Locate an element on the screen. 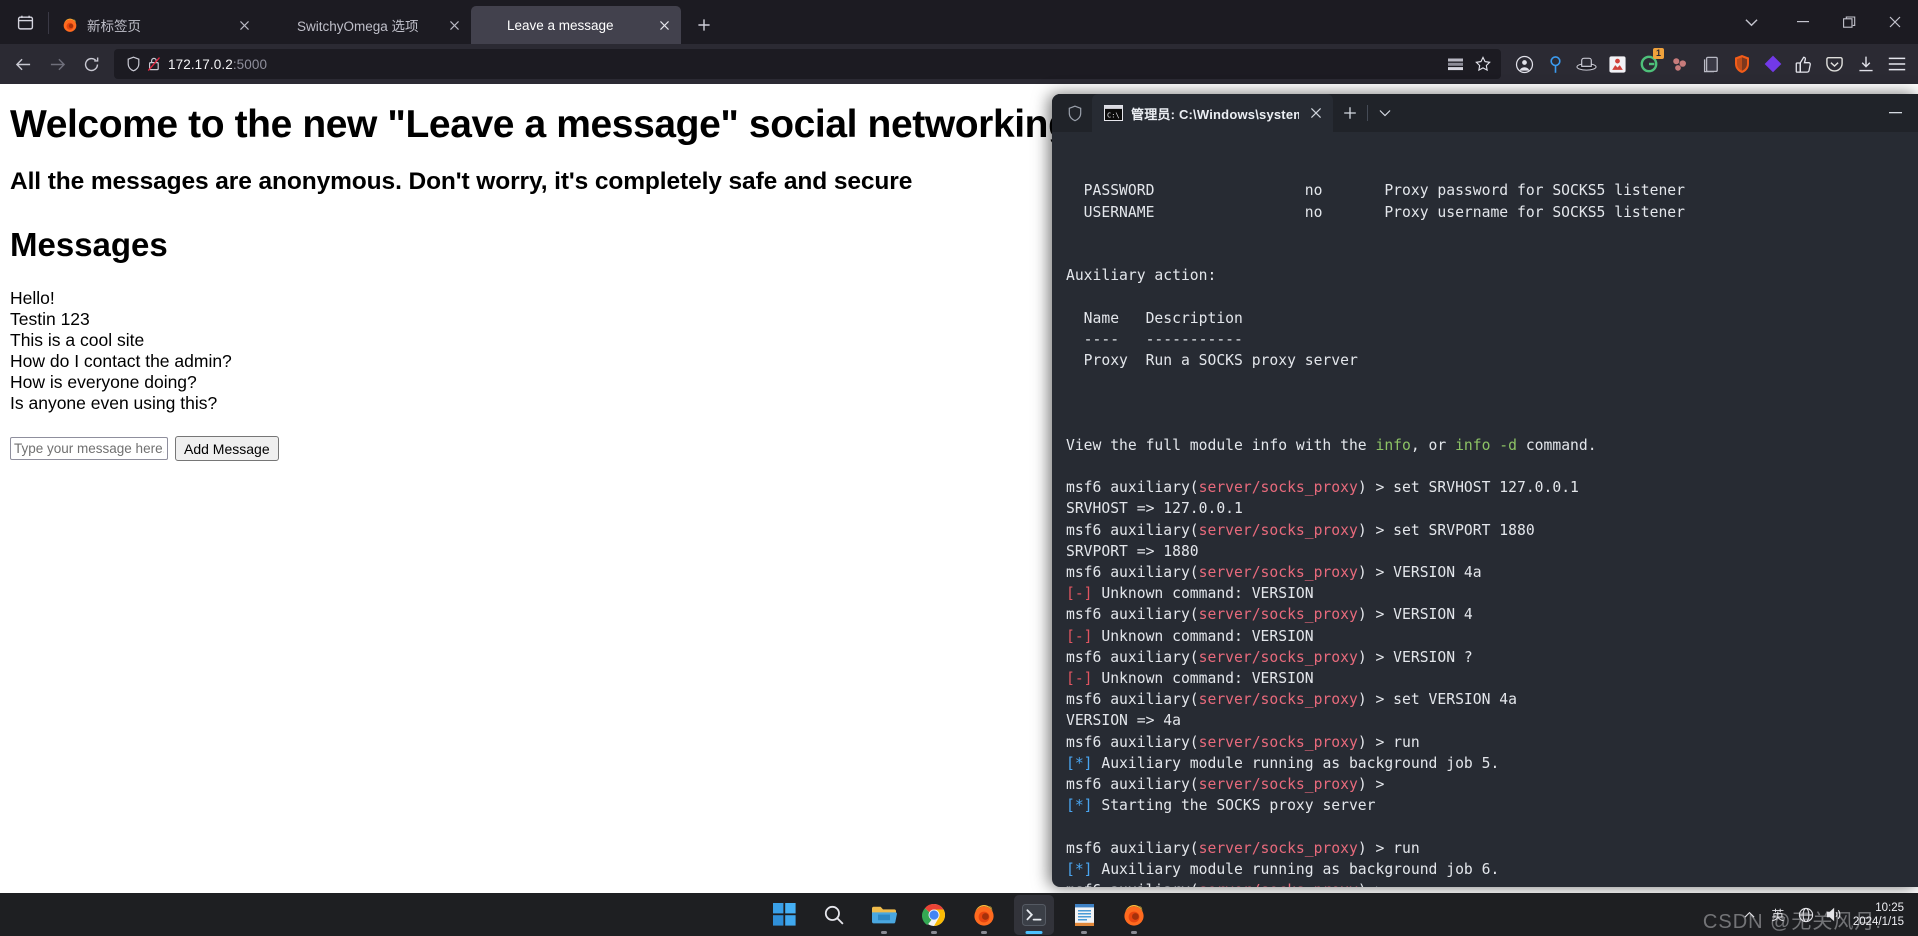 The image size is (1918, 936). cmd-icon: C:\ is located at coordinates (1113, 113).